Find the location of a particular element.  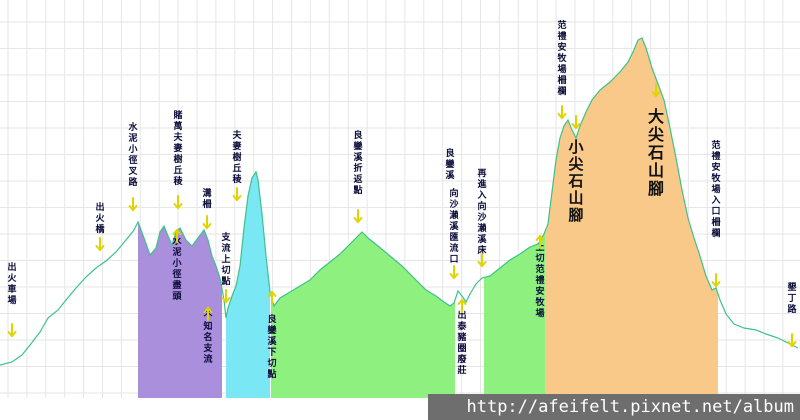

segment-area-green is located at coordinates (363, 315).